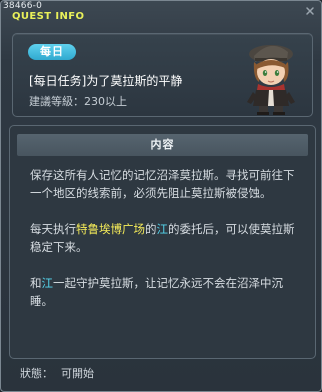 The image size is (322, 392). Describe the element at coordinates (106, 81) in the screenshot. I see `quest-name: [每日任务]为了莫拉斯的平静` at that location.